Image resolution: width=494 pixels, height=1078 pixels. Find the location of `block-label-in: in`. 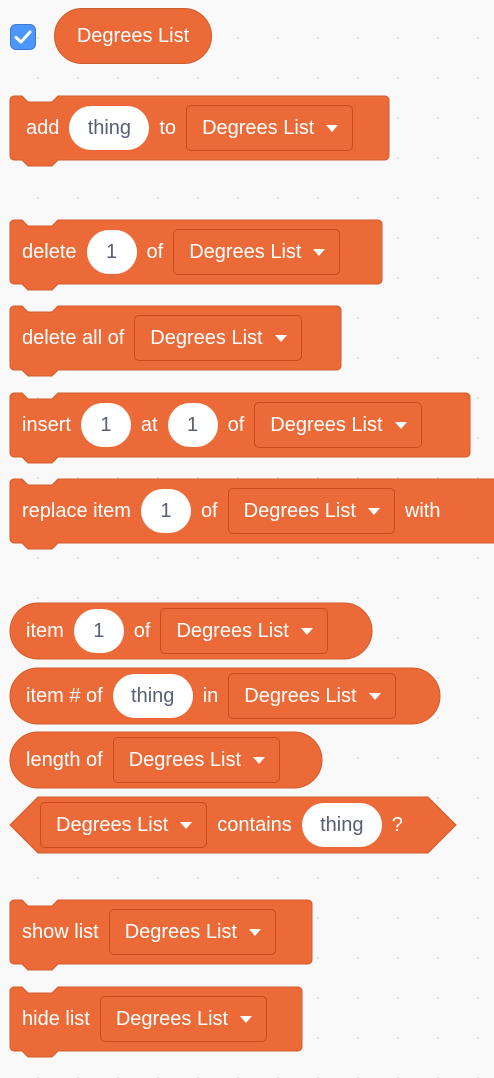

block-label-in: in is located at coordinates (210, 696).